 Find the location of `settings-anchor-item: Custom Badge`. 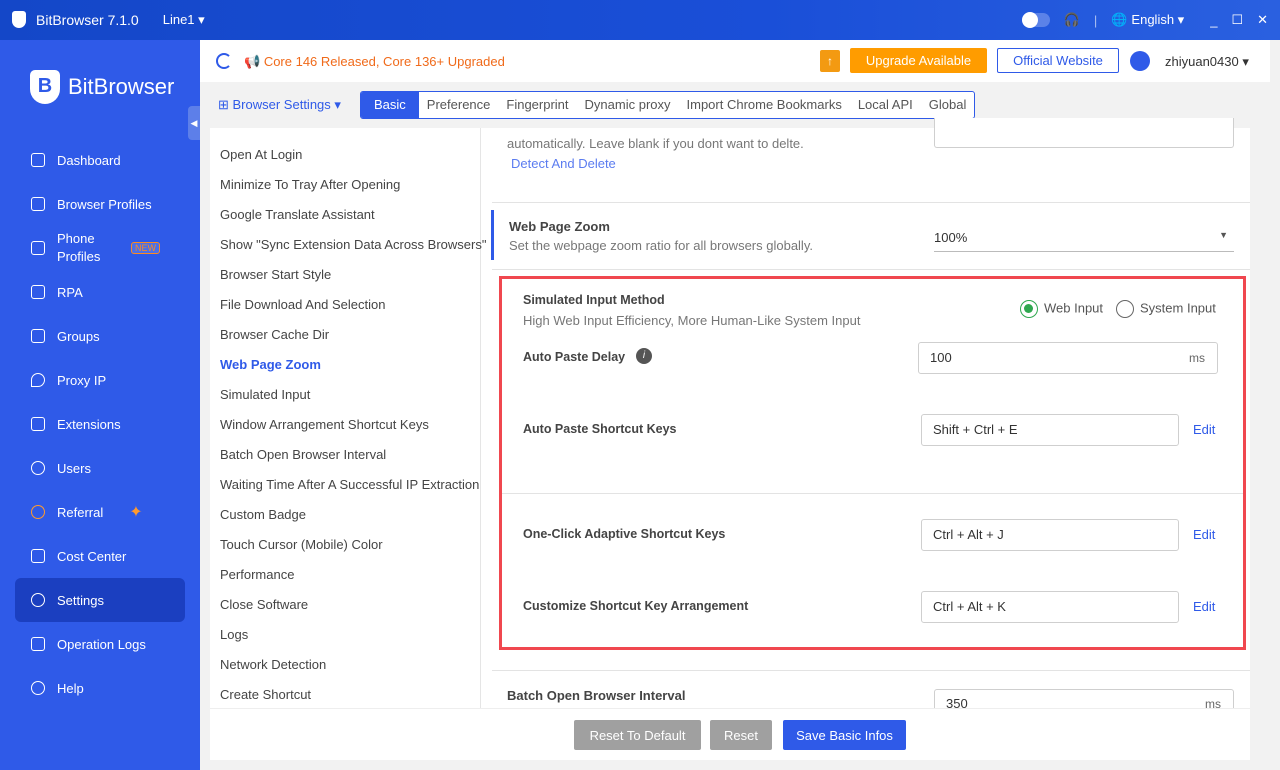

settings-anchor-item: Custom Badge is located at coordinates (263, 514).